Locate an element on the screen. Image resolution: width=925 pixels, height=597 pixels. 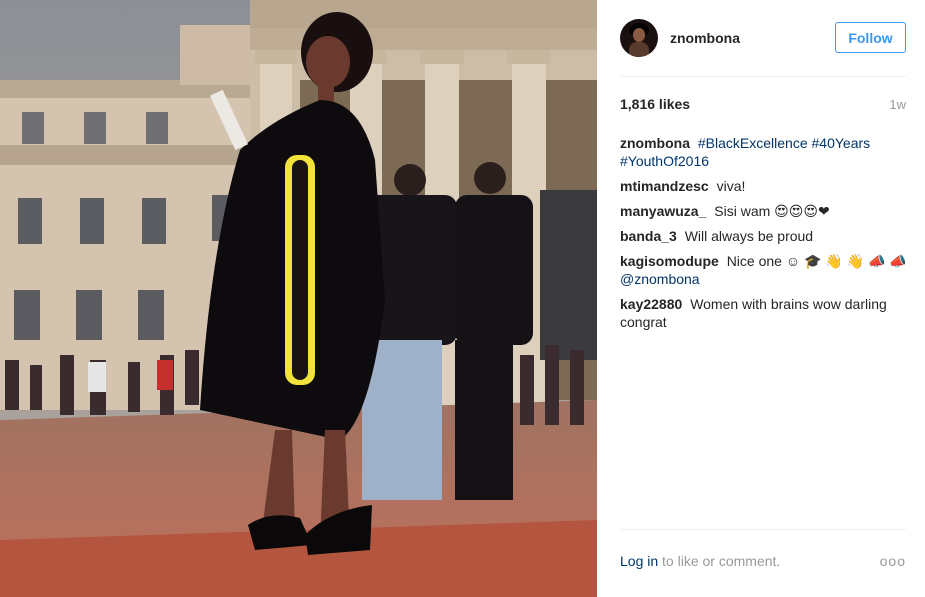
post-footer: Log in to like or comment. ooo is located at coordinates (763, 561).